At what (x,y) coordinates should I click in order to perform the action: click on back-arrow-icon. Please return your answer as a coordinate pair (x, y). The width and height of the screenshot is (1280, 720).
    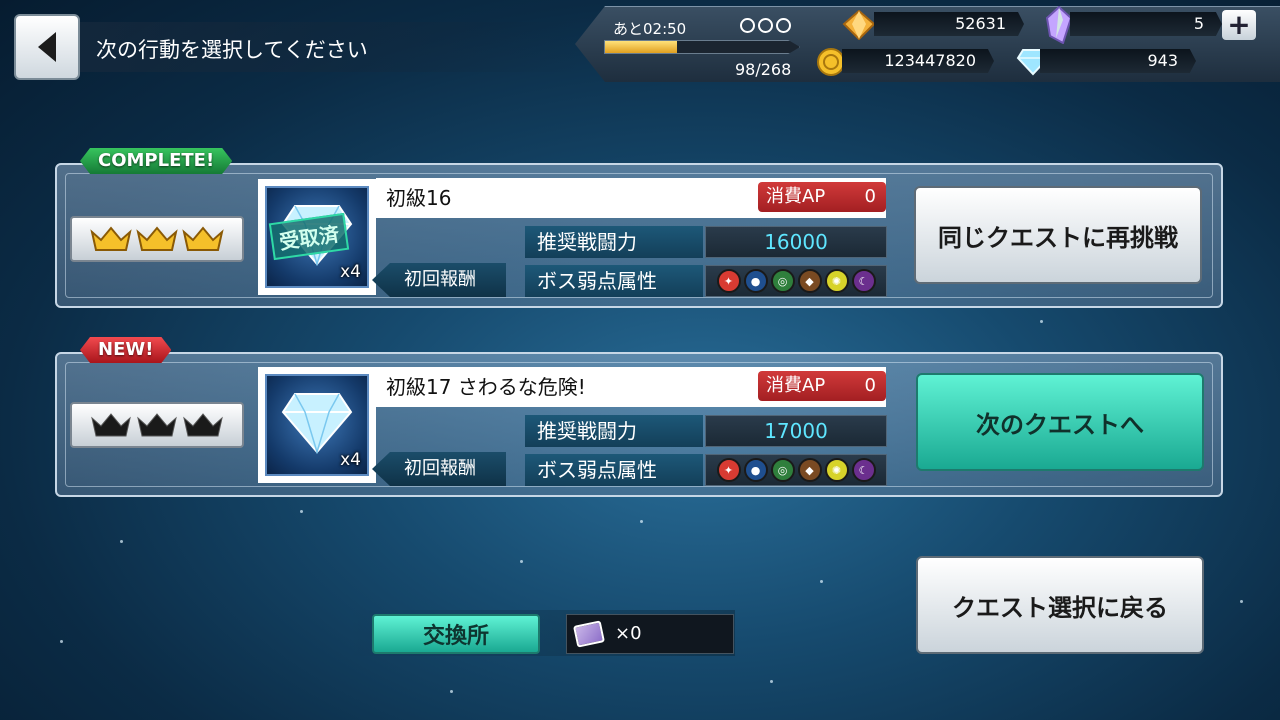
    Looking at the image, I should click on (47, 47).